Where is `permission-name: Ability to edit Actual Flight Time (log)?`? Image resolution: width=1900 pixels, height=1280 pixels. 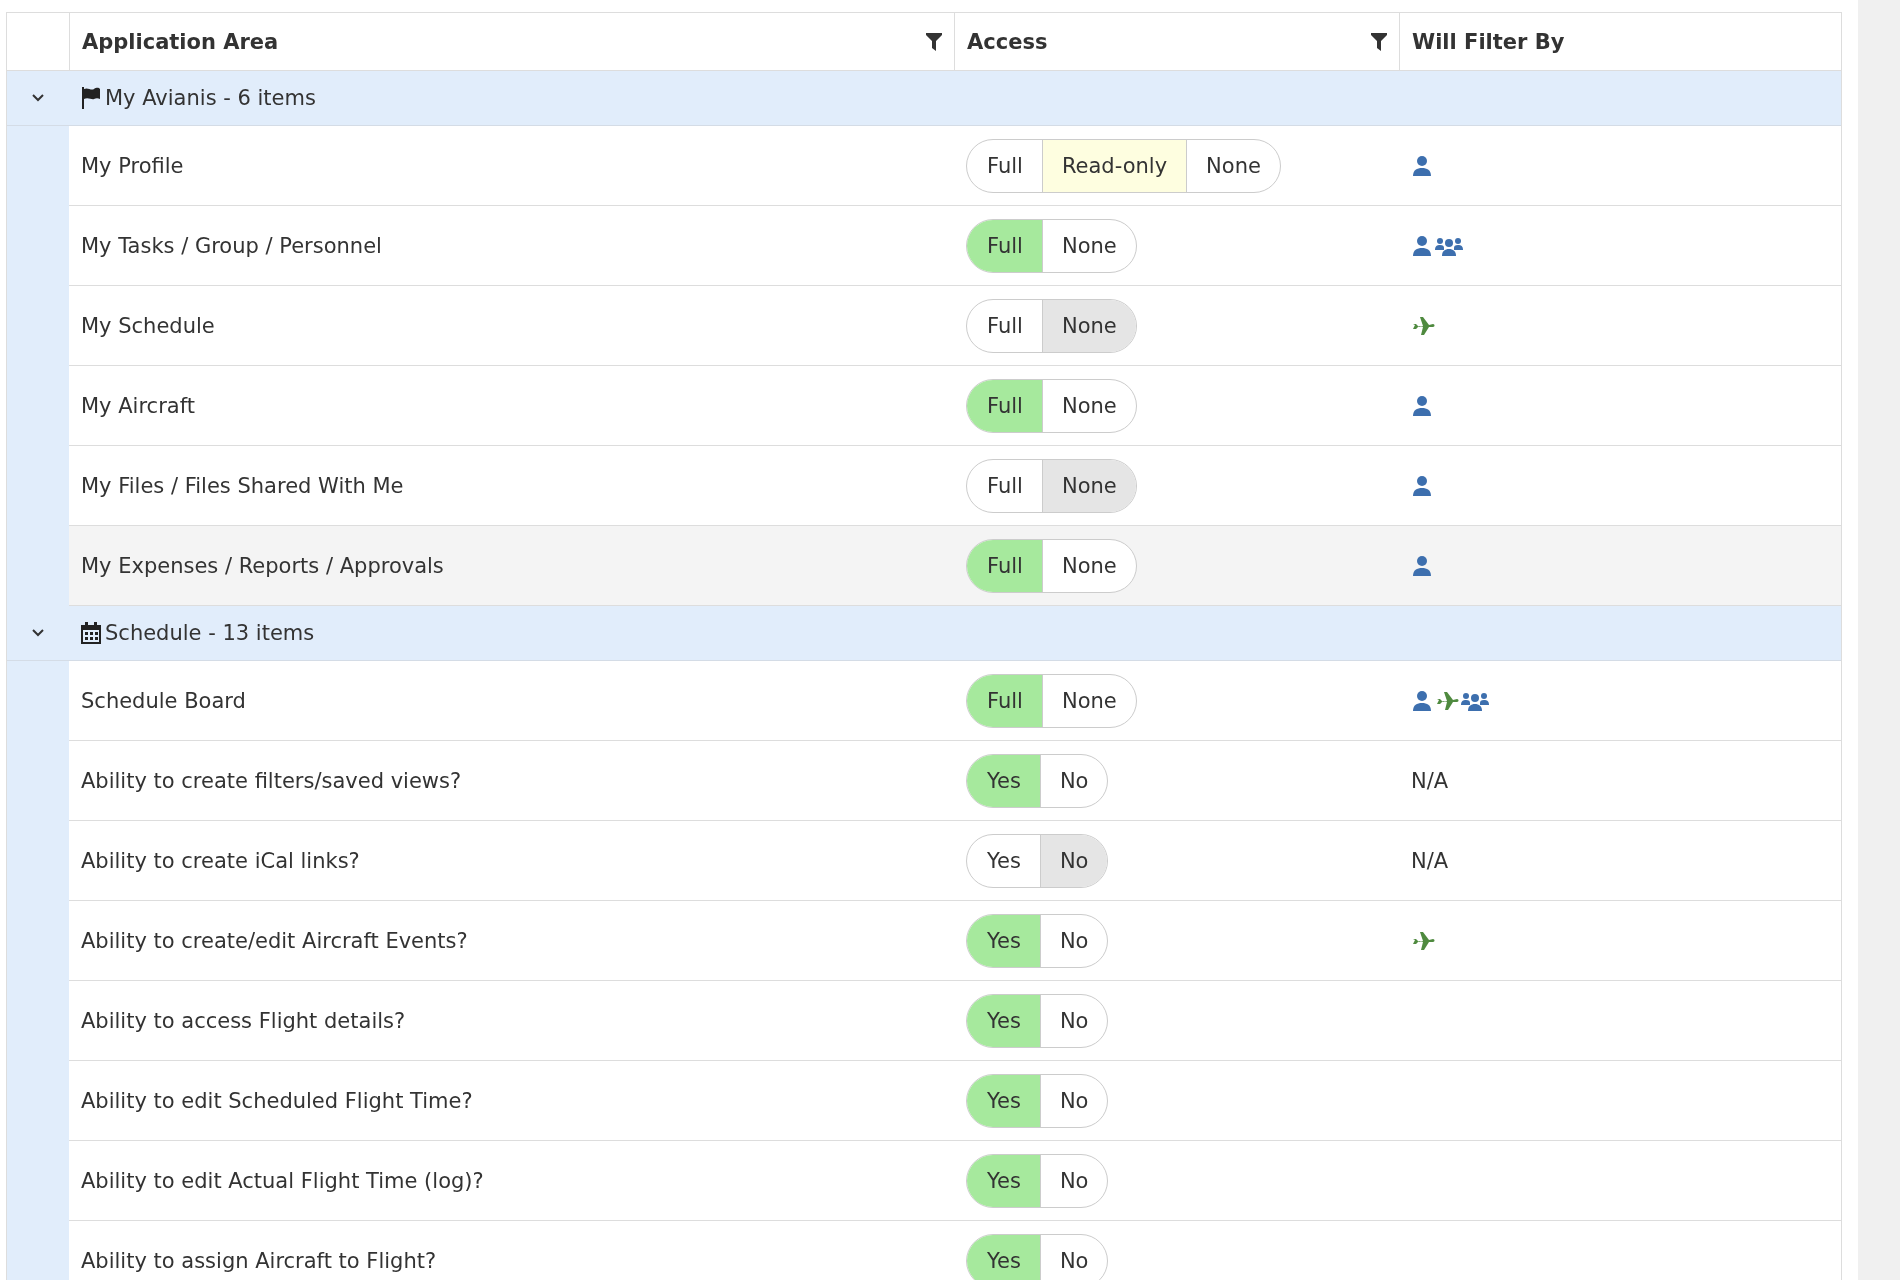
permission-name: Ability to edit Actual Flight Time (log)? is located at coordinates (282, 1180).